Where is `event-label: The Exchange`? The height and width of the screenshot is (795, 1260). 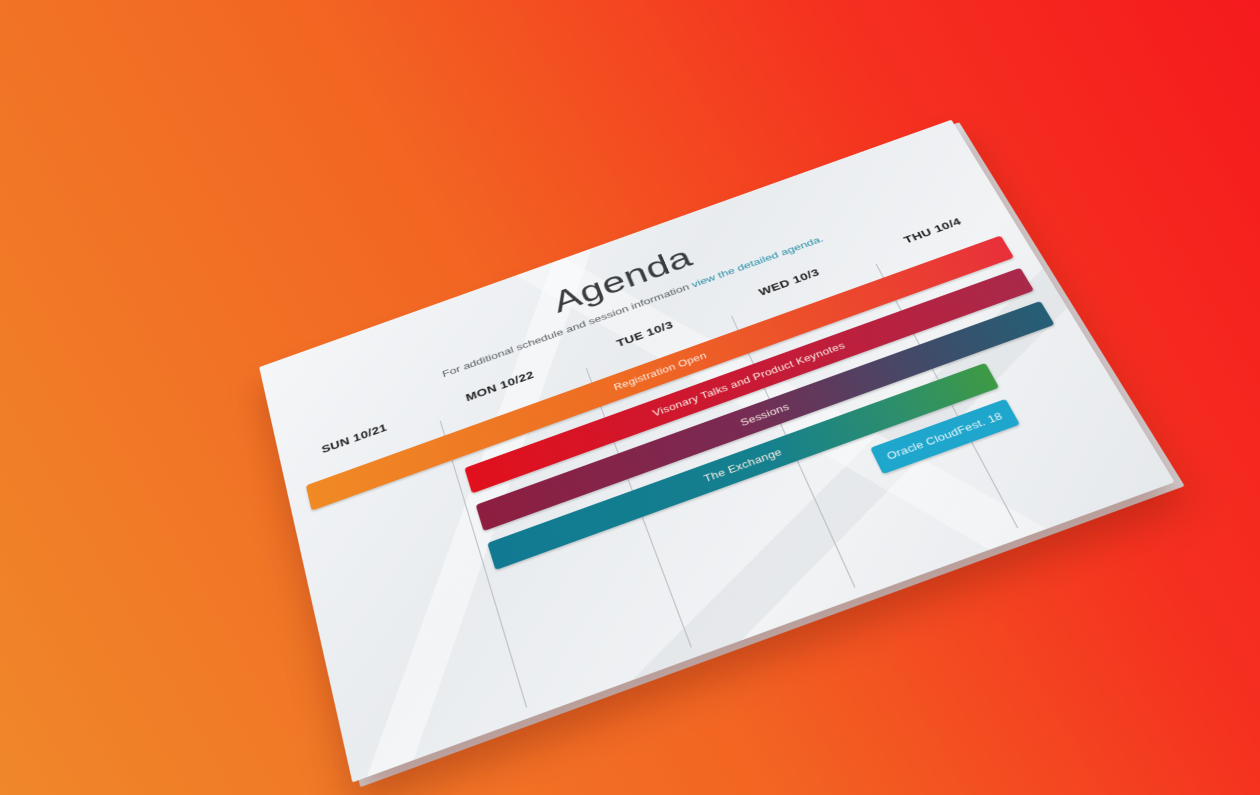 event-label: The Exchange is located at coordinates (742, 466).